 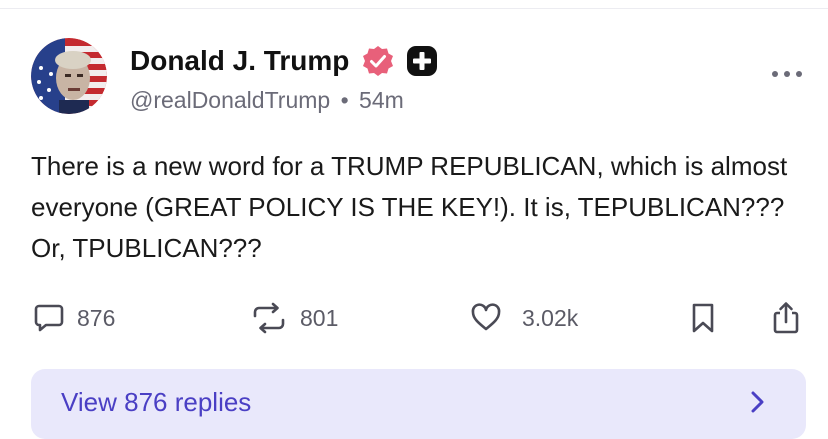 What do you see at coordinates (422, 61) in the screenshot?
I see `plus-badge-icon` at bounding box center [422, 61].